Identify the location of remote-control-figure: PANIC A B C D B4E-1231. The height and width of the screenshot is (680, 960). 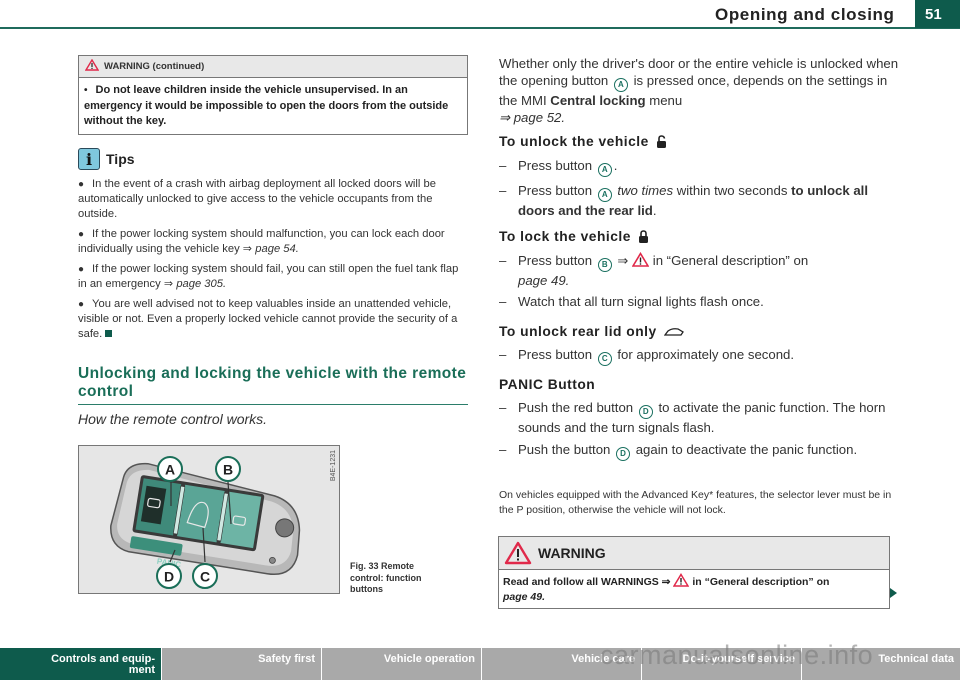
(209, 519).